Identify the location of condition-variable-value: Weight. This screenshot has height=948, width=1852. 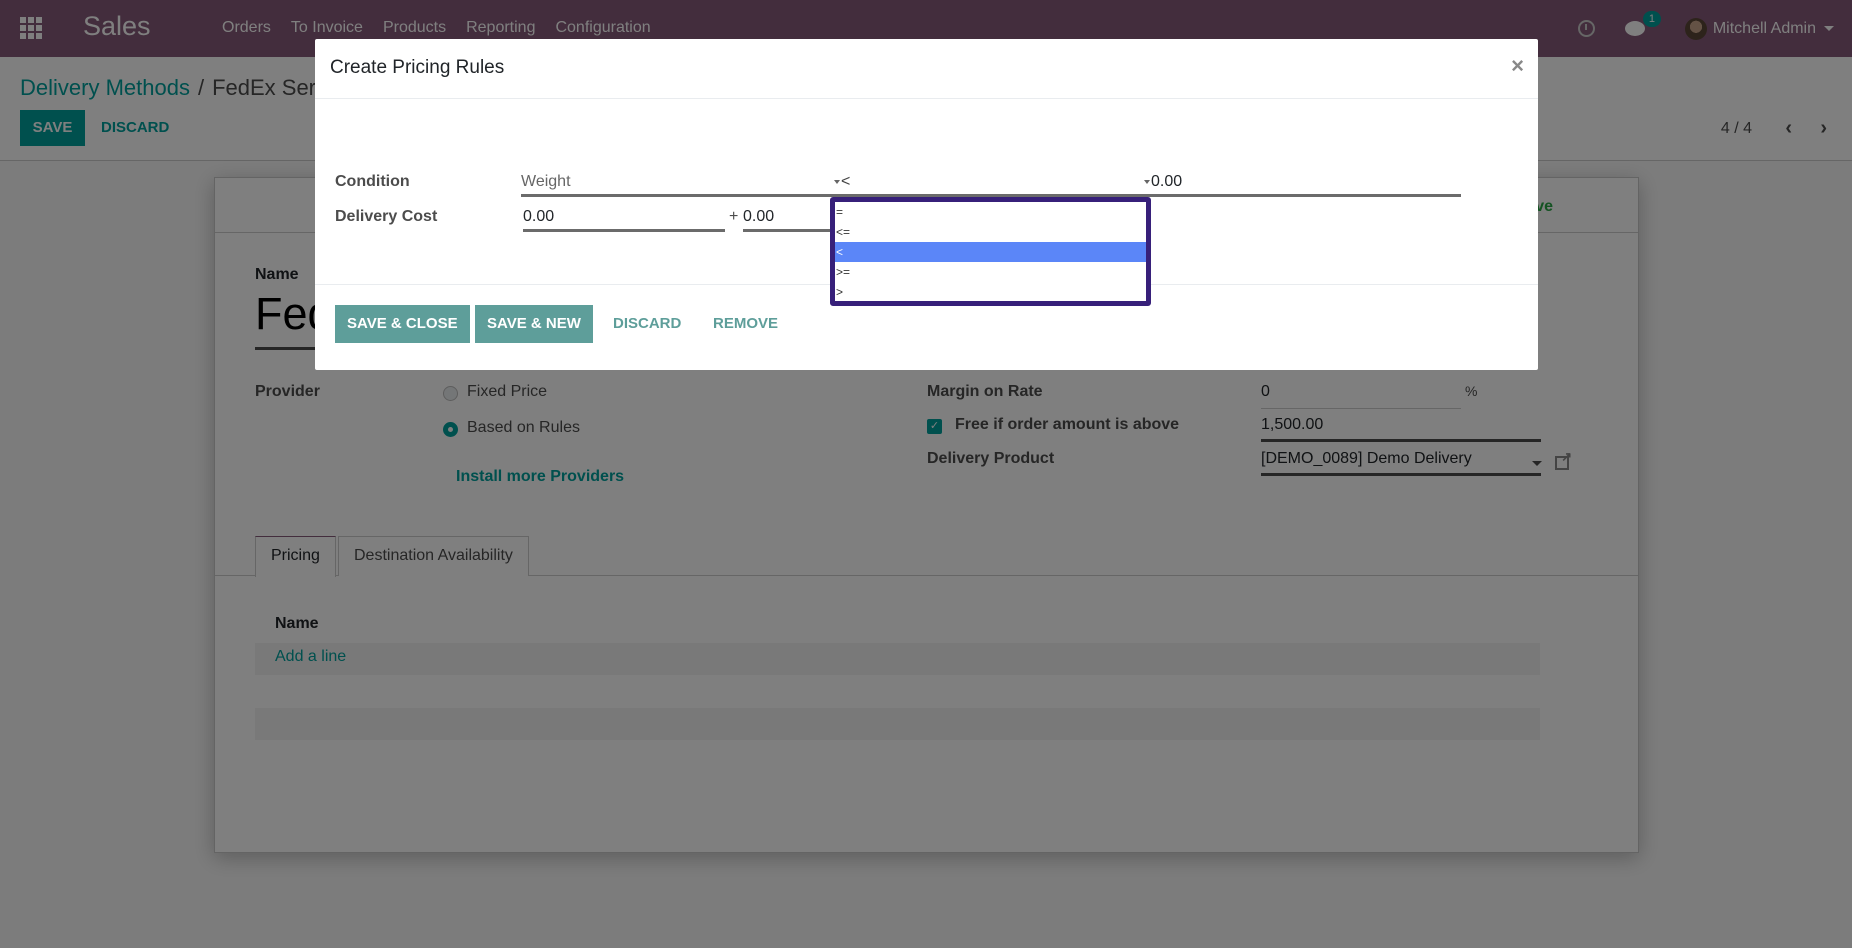
(546, 181).